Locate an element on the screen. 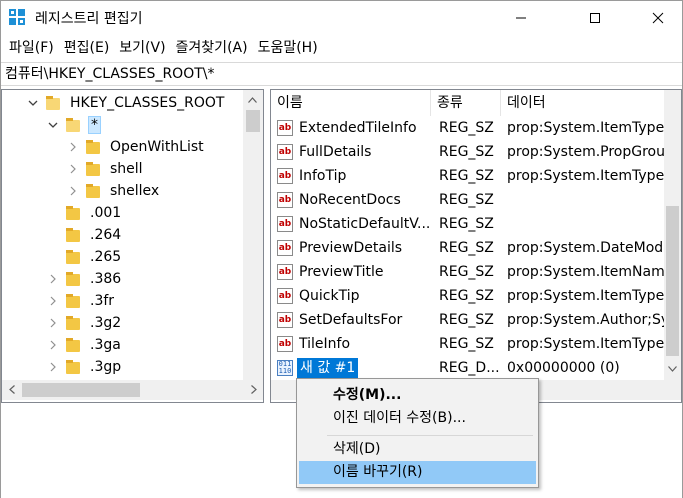  tree-item: shellex is located at coordinates (113, 191).